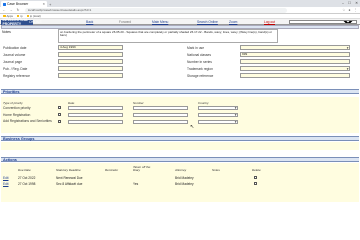  What do you see at coordinates (4, 16) in the screenshot?
I see `apps-icon` at bounding box center [4, 16].